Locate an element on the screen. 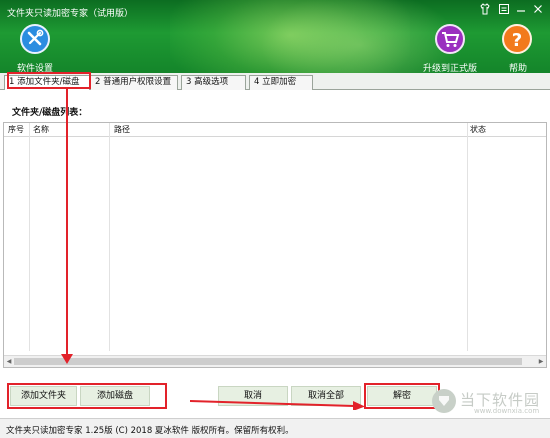 This screenshot has height=438, width=550. tab-label: 3 高级选项 is located at coordinates (207, 82).